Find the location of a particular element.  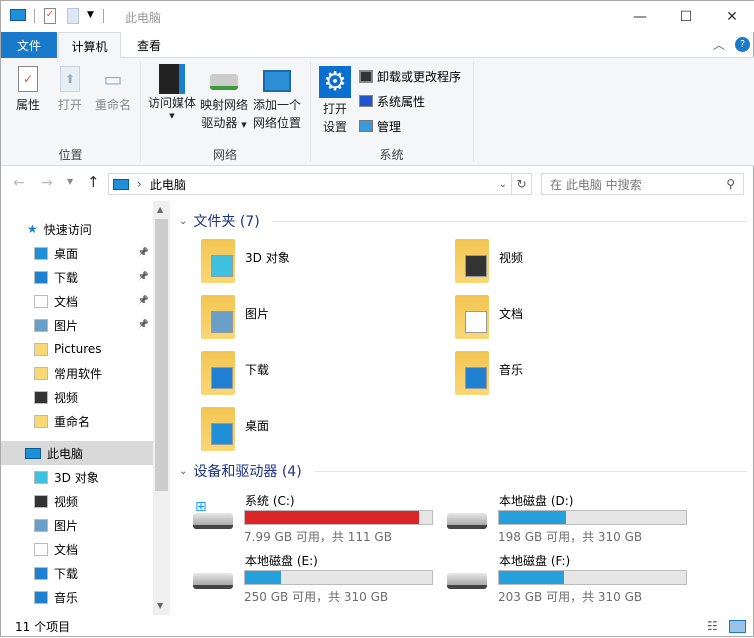

address-row: ← → ▼ ↑ › 此电脑 ⌄ ↻ 在 此电脑 中搜索 ⚲ is located at coordinates (377, 184).